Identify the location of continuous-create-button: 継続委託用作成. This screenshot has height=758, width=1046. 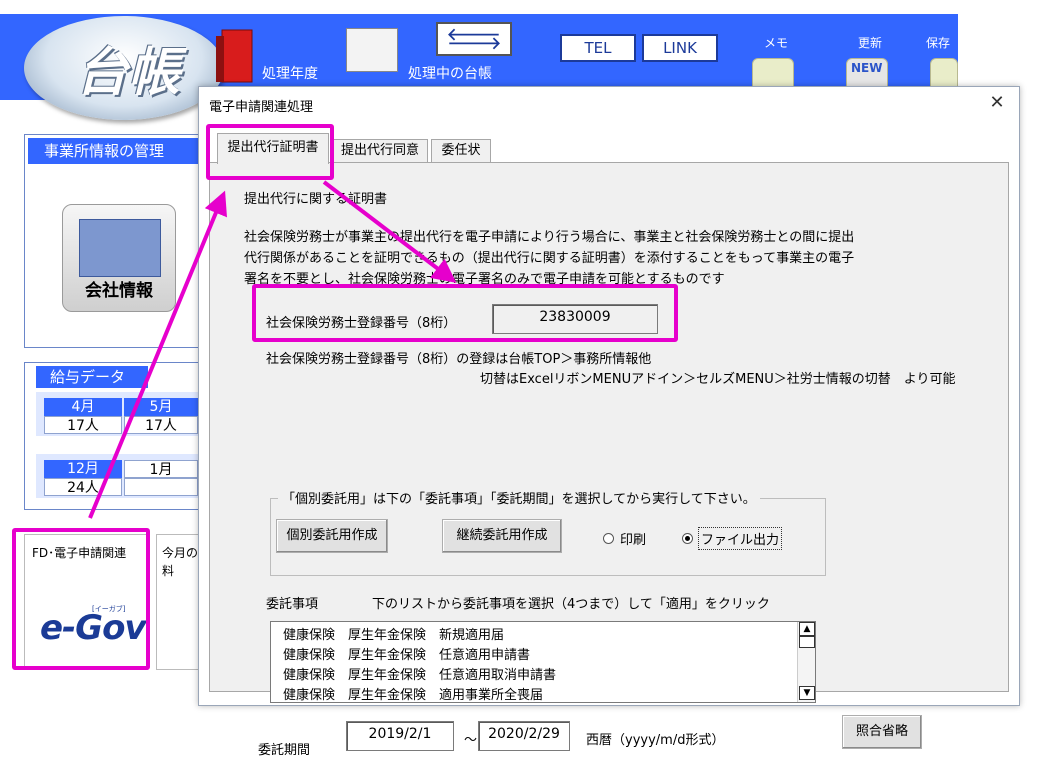
(502, 536).